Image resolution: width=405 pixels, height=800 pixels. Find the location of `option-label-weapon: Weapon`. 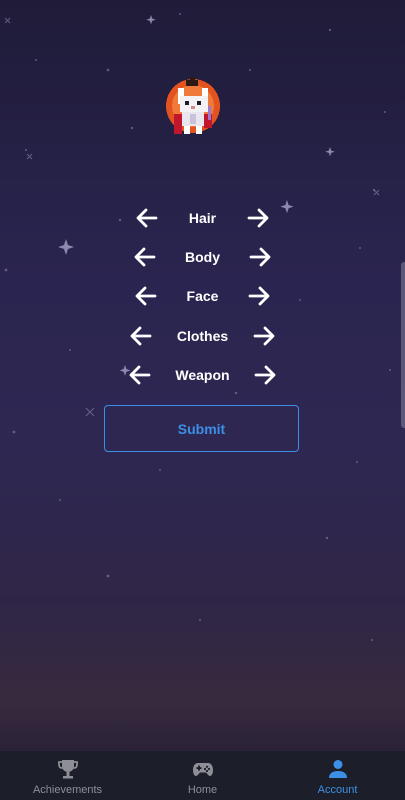

option-label-weapon: Weapon is located at coordinates (202, 375).